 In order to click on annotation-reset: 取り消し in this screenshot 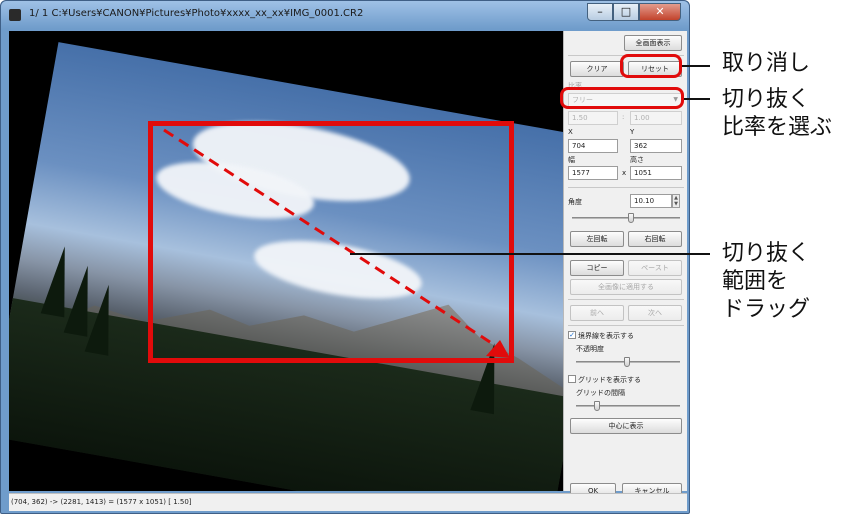, I will do `click(766, 63)`.